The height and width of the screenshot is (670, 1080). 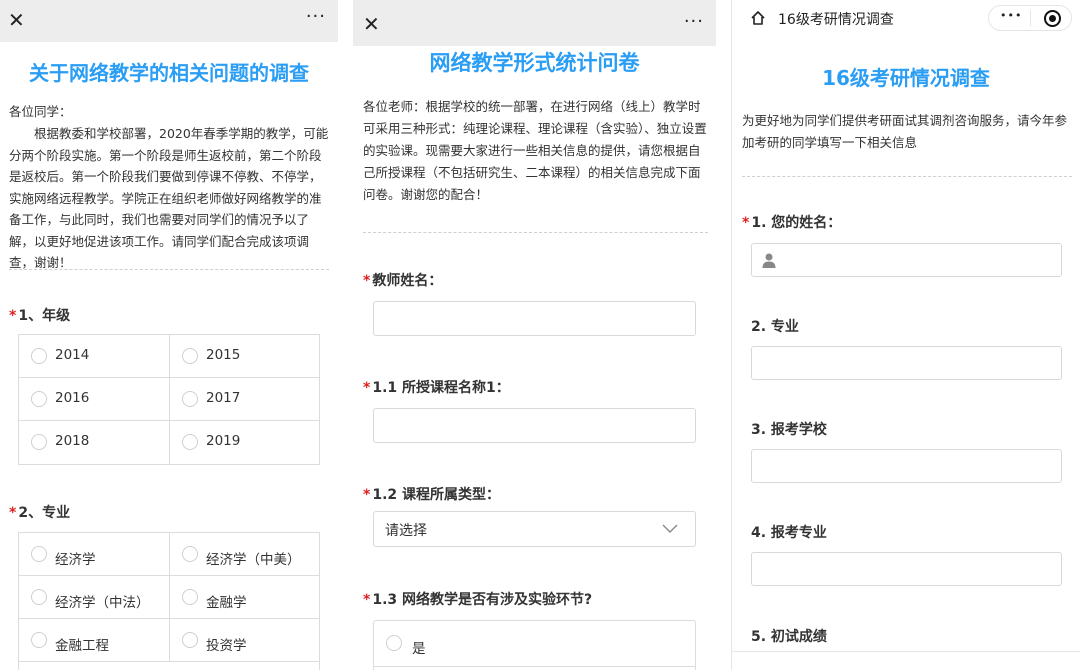 What do you see at coordinates (245, 640) in the screenshot?
I see `option-investment: 投资学` at bounding box center [245, 640].